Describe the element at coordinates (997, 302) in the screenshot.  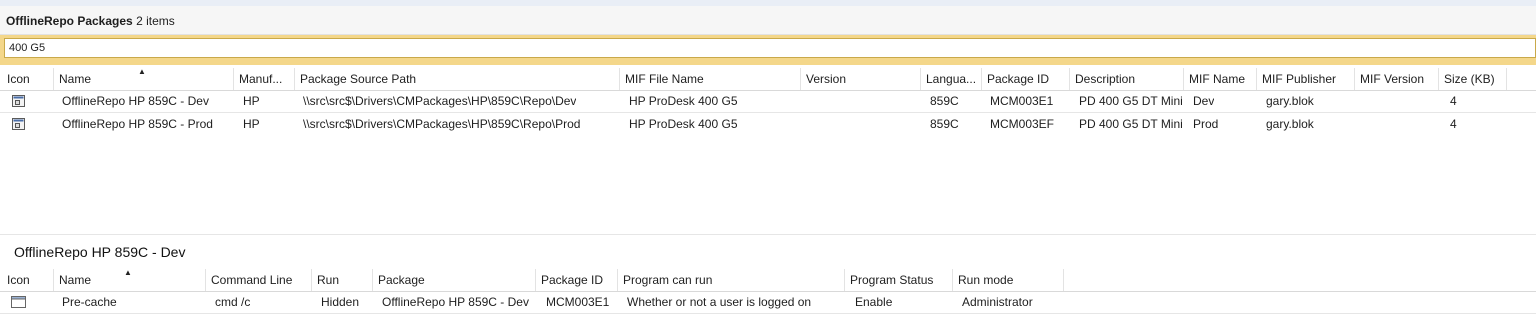
I see `cell-run-mode: Administrator` at that location.